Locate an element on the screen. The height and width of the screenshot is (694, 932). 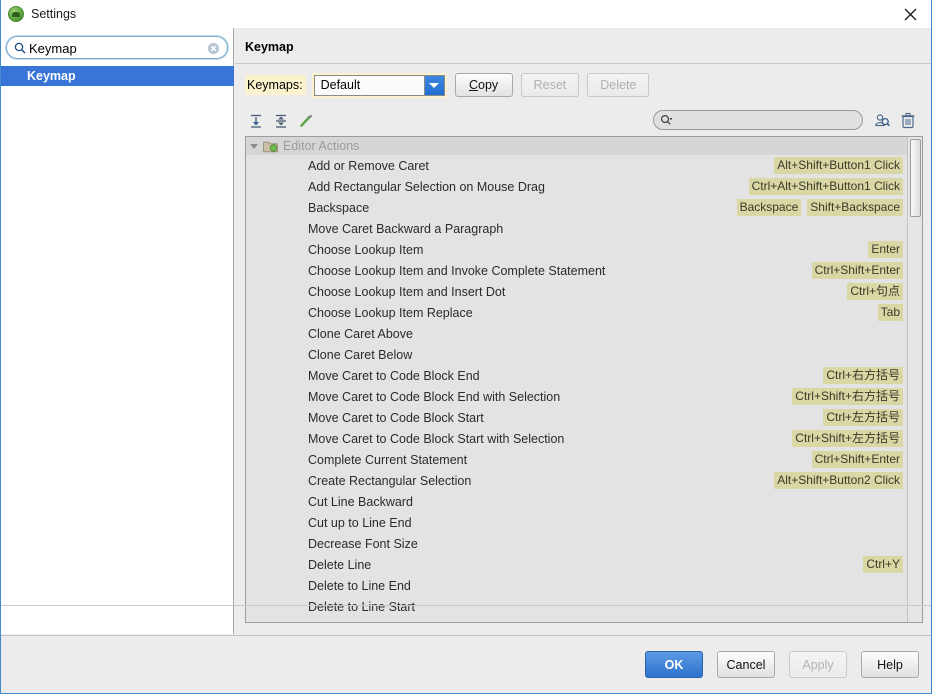
action-name: Add Rectangular Selection on Mouse Drag is located at coordinates (426, 186).